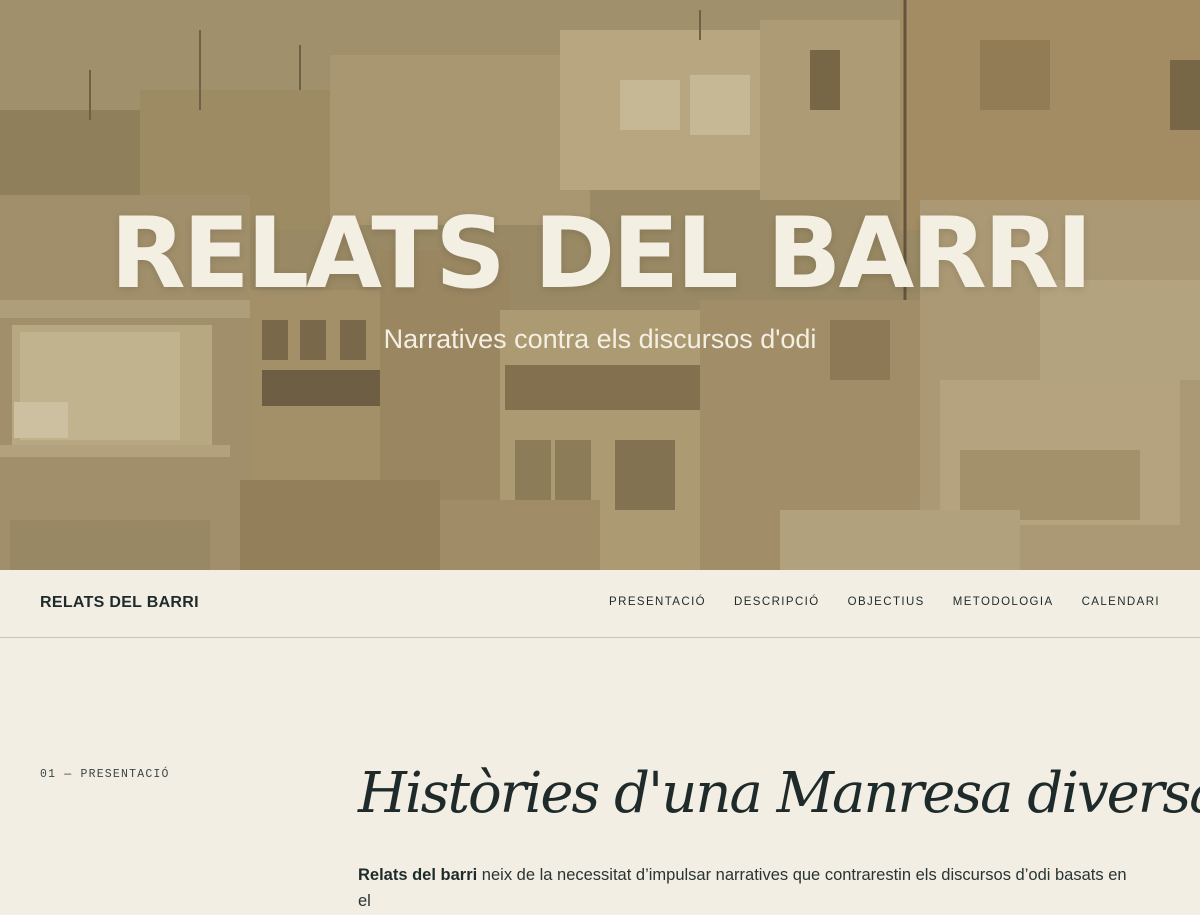  I want to click on nav-link-calendari: CALENDARI, so click(1121, 602).